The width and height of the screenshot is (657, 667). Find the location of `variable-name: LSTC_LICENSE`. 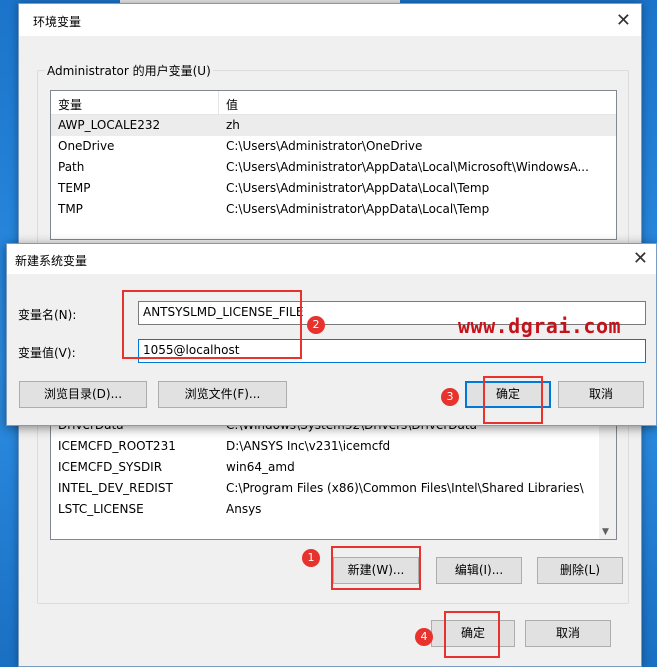

variable-name: LSTC_LICENSE is located at coordinates (101, 509).